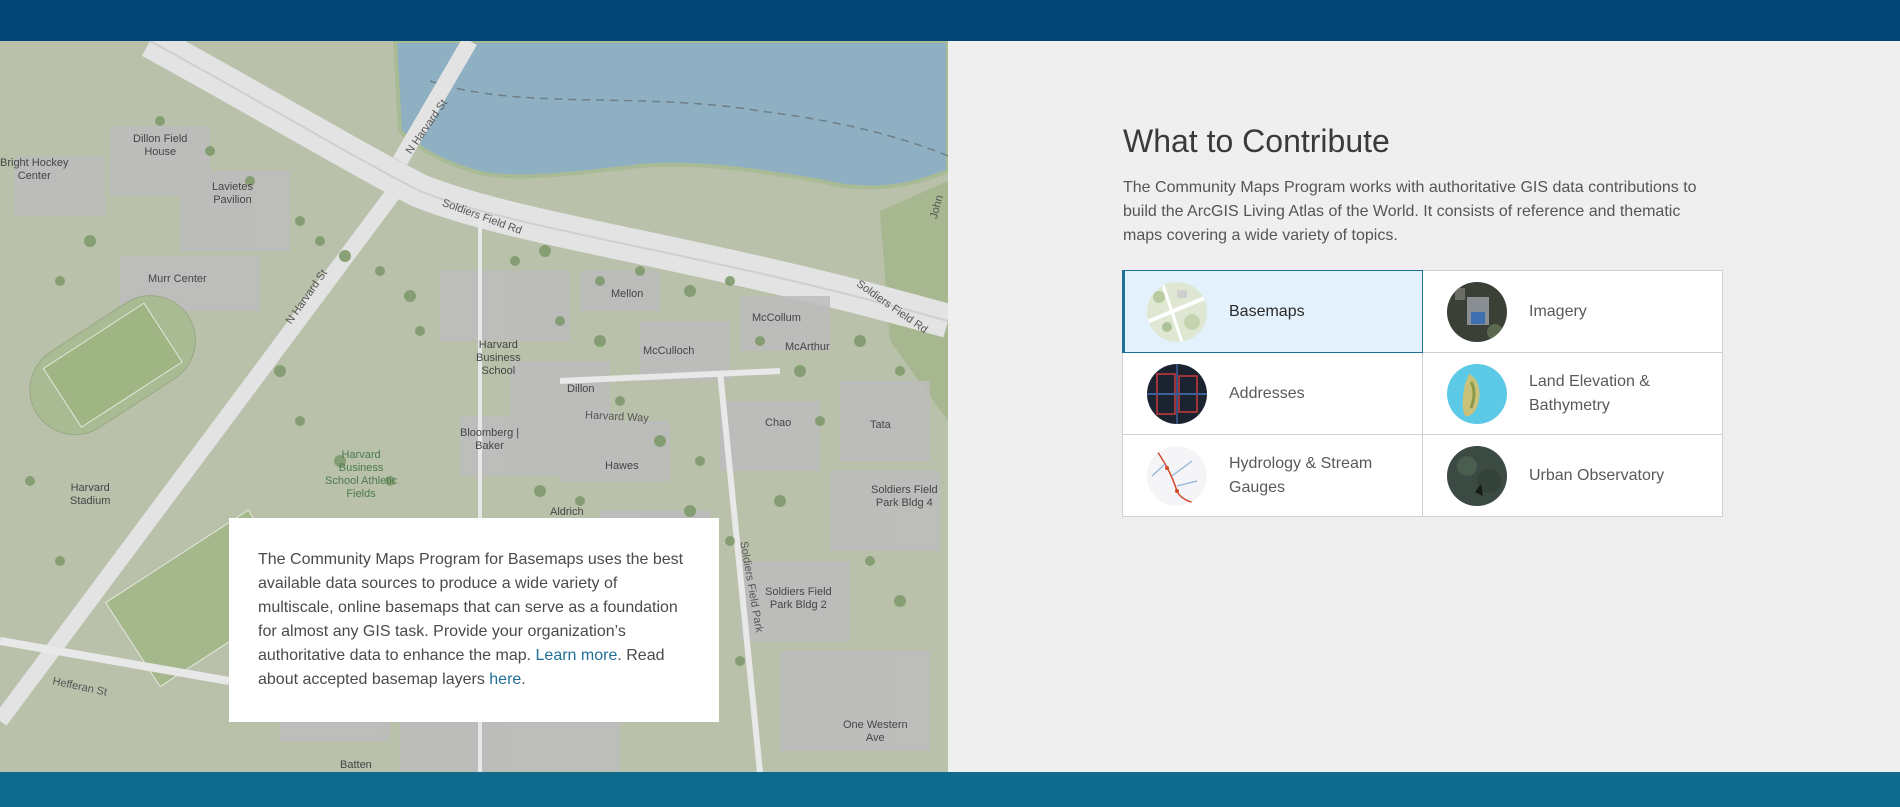 This screenshot has height=807, width=1900. Describe the element at coordinates (1477, 475) in the screenshot. I see `urban-thumbnail-icon` at that location.